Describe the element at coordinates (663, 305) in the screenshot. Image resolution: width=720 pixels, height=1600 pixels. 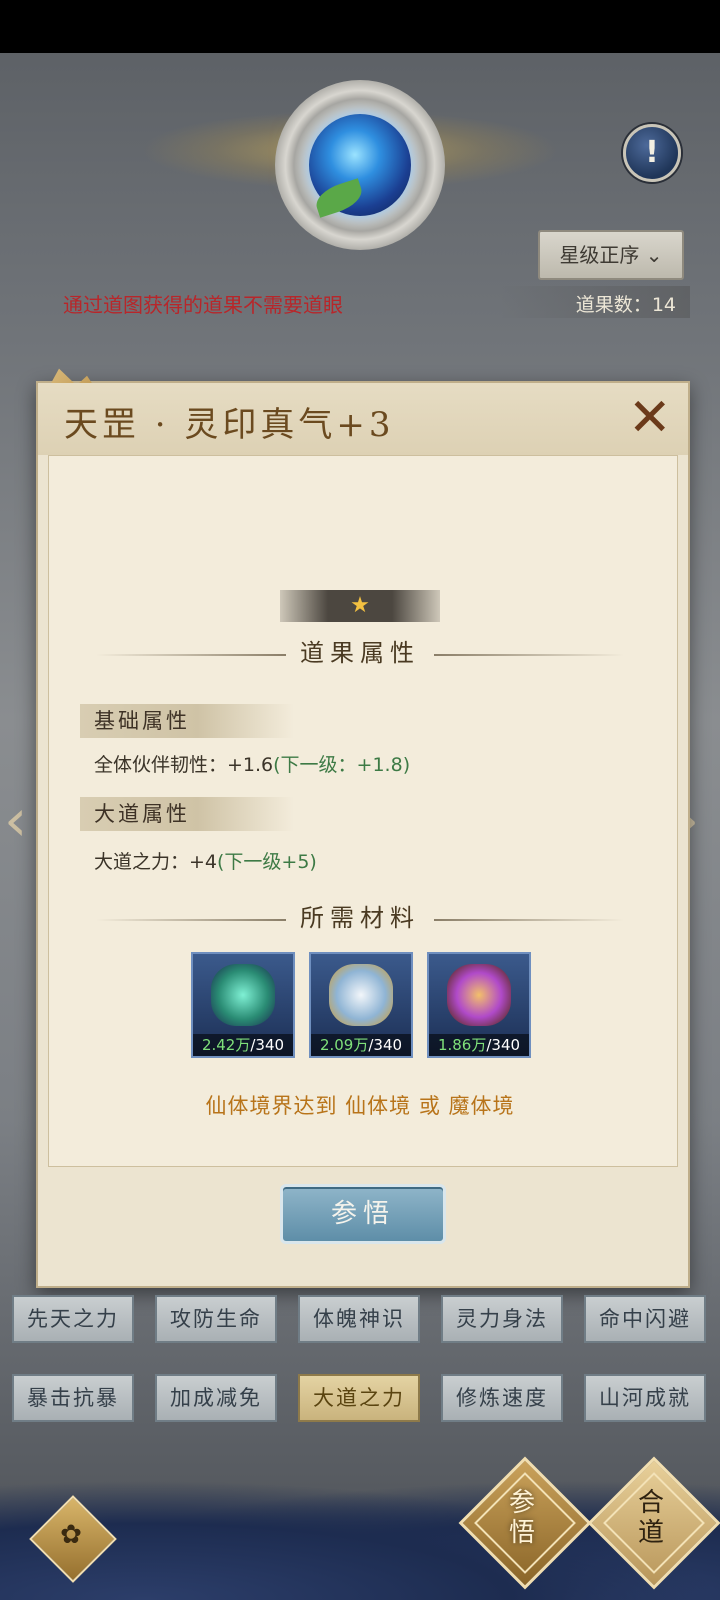
I see `count-value: 14` at that location.